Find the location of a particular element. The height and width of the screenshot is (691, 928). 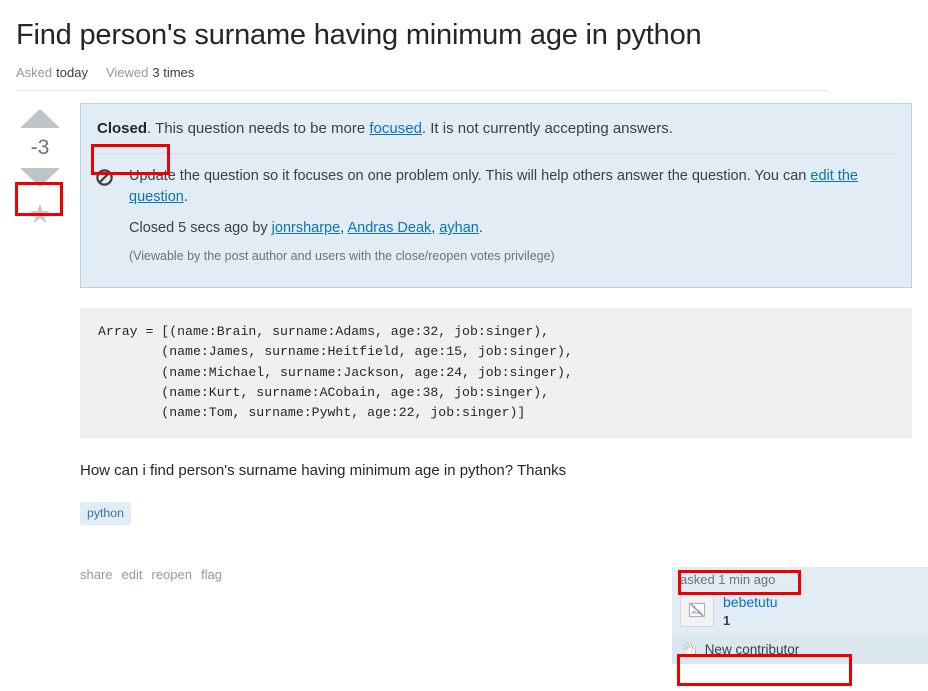

waving-hand-icon: 👋 is located at coordinates (689, 649).